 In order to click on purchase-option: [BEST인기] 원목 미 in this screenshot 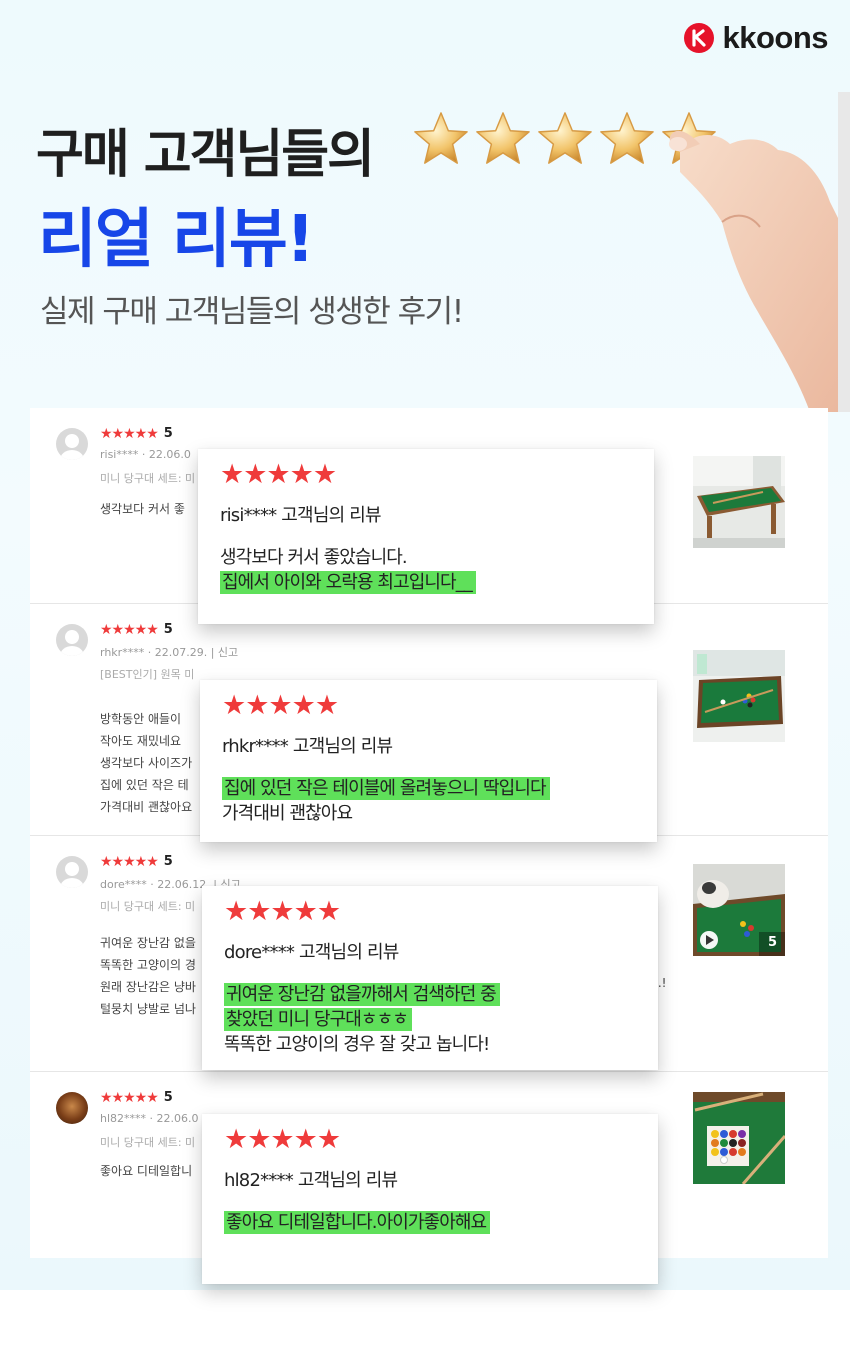, I will do `click(147, 674)`.